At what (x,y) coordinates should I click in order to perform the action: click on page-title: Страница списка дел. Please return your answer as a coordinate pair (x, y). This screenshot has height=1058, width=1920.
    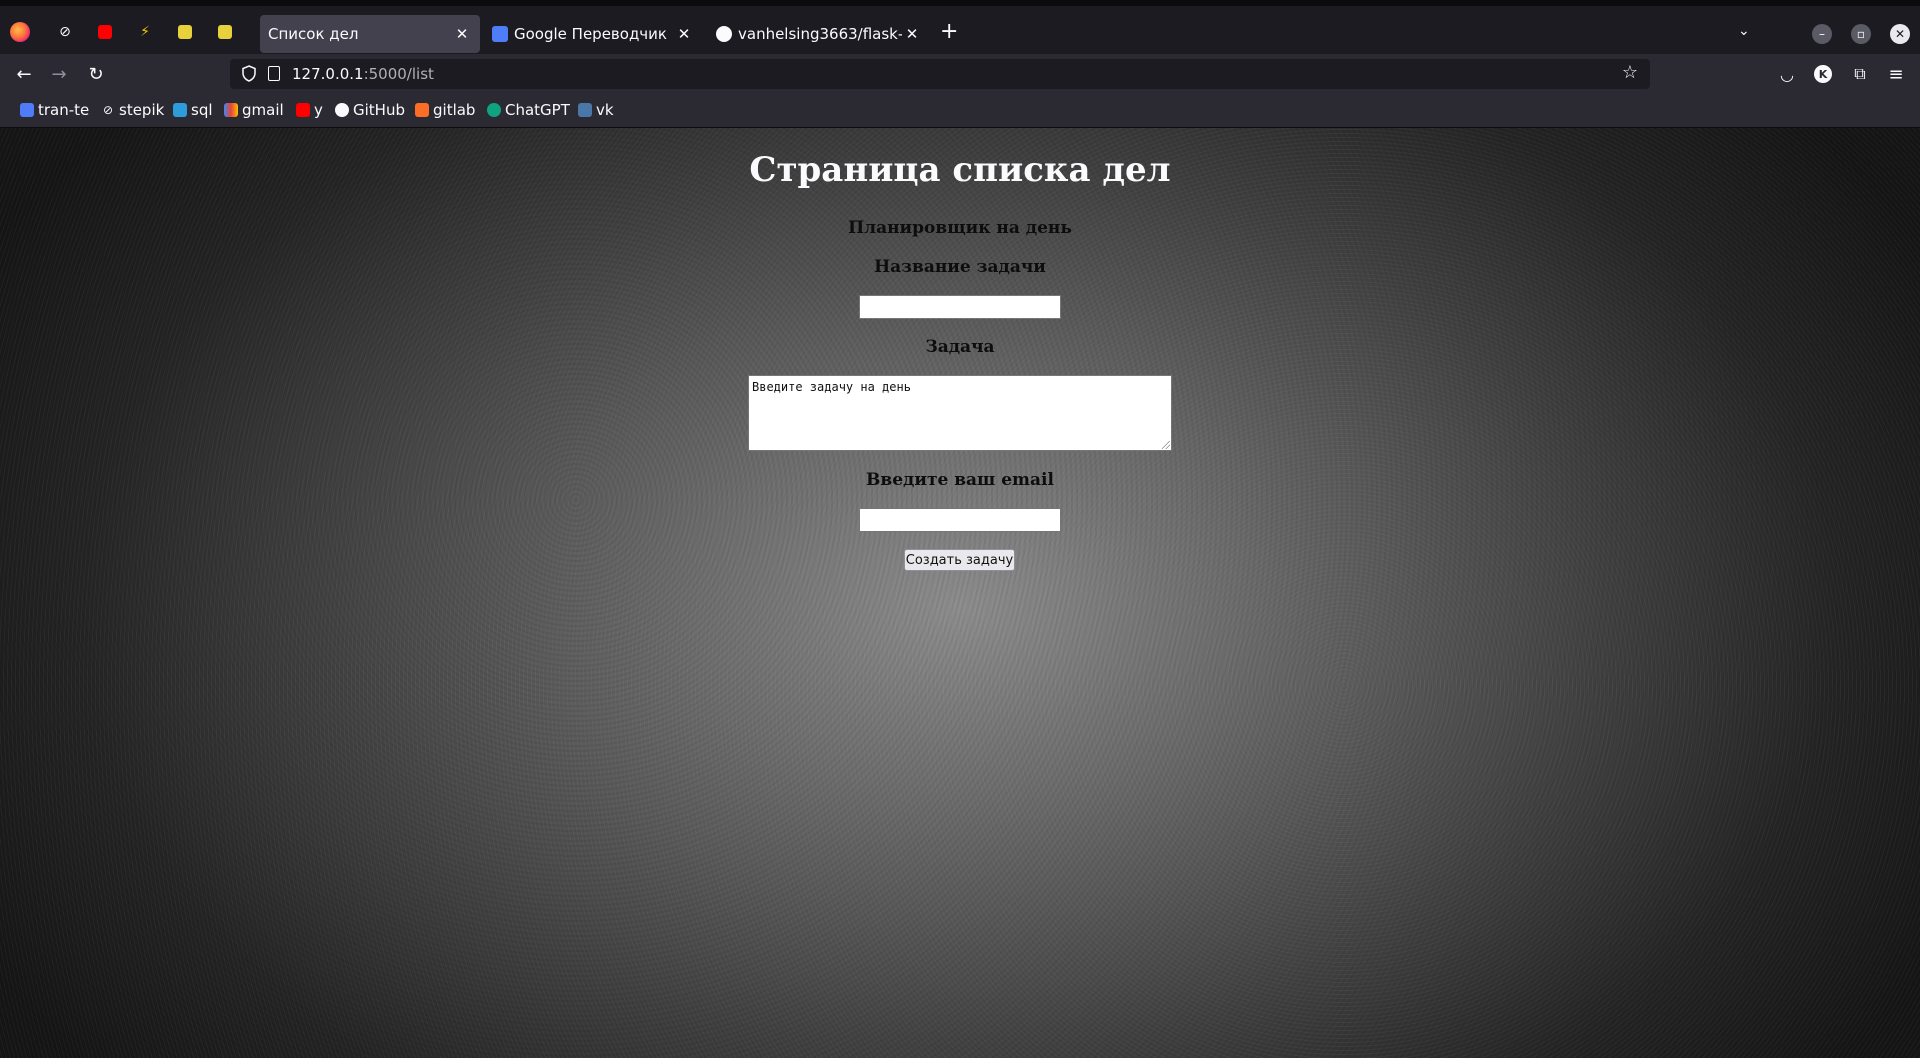
    Looking at the image, I should click on (960, 170).